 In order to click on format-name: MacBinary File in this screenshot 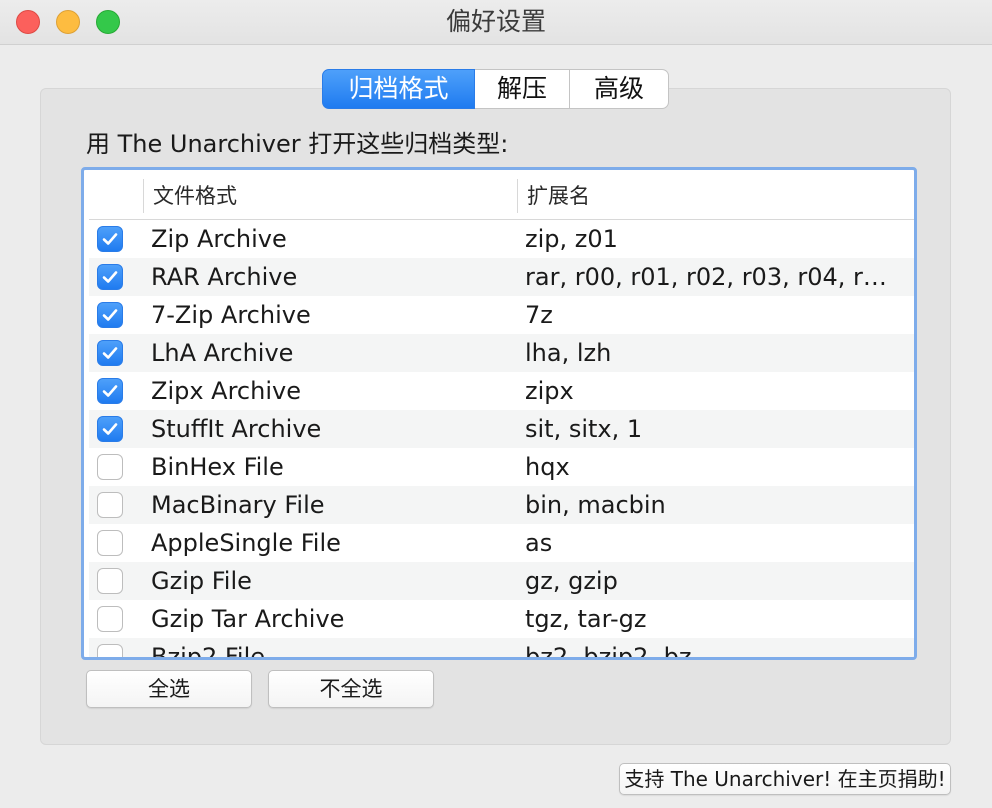, I will do `click(238, 505)`.